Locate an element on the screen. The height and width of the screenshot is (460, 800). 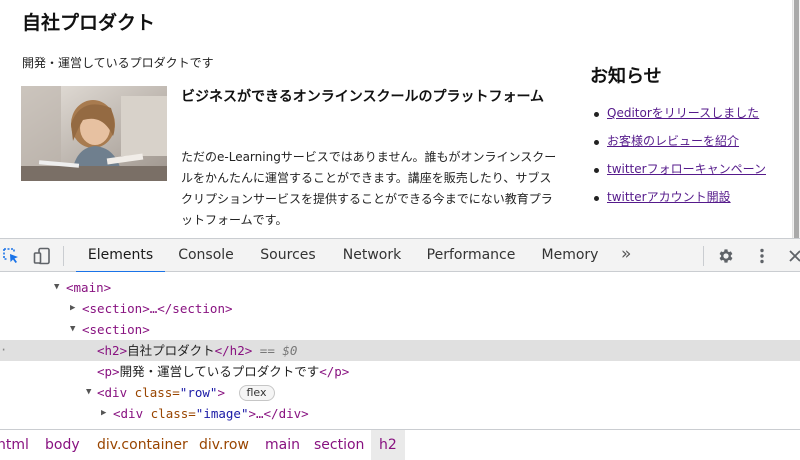
breadcrumb-section: section is located at coordinates (339, 445).